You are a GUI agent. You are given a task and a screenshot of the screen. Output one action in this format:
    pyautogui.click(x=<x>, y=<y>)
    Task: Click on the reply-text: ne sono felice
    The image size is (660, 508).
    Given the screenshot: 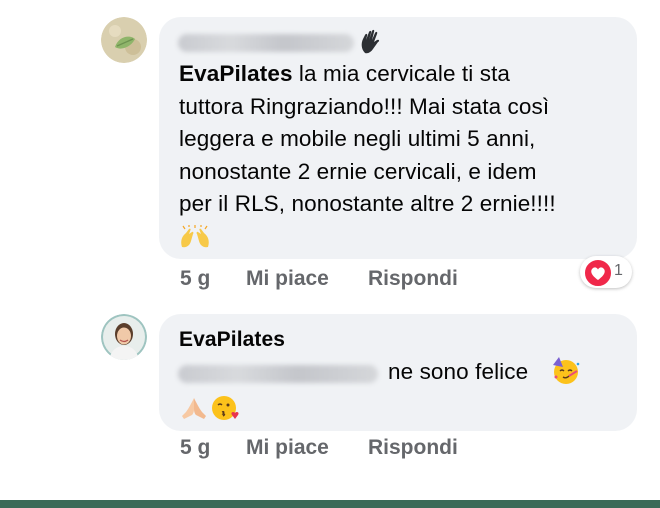 What is the action you would take?
    pyautogui.click(x=458, y=371)
    